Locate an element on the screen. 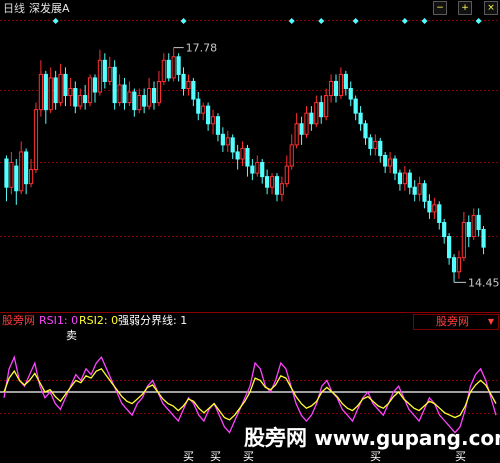  zoom-in-button: + is located at coordinates (465, 8).